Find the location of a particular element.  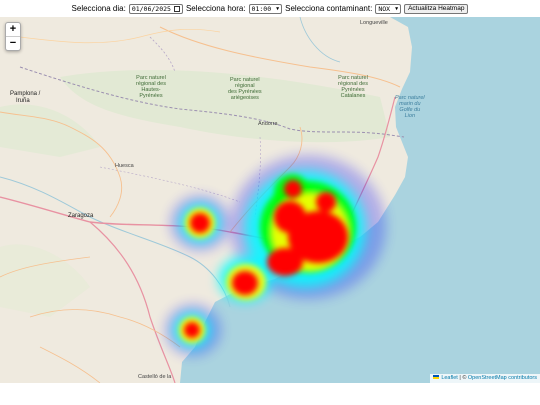

calendar-icon is located at coordinates (176, 8).